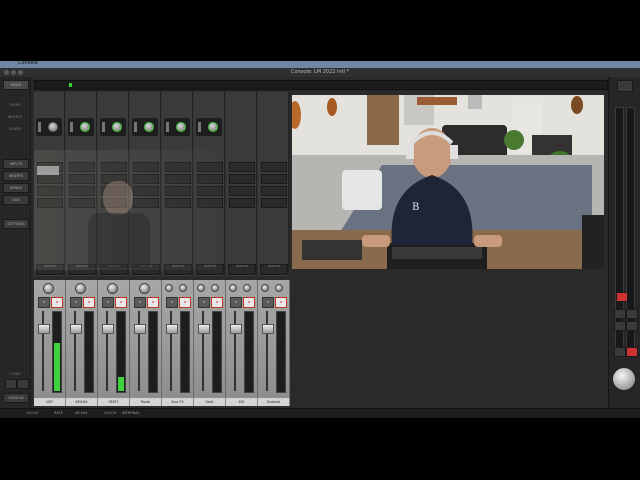 Image resolution: width=640 pixels, height=480 pixels. What do you see at coordinates (620, 326) in the screenshot?
I see `dim-button` at bounding box center [620, 326].